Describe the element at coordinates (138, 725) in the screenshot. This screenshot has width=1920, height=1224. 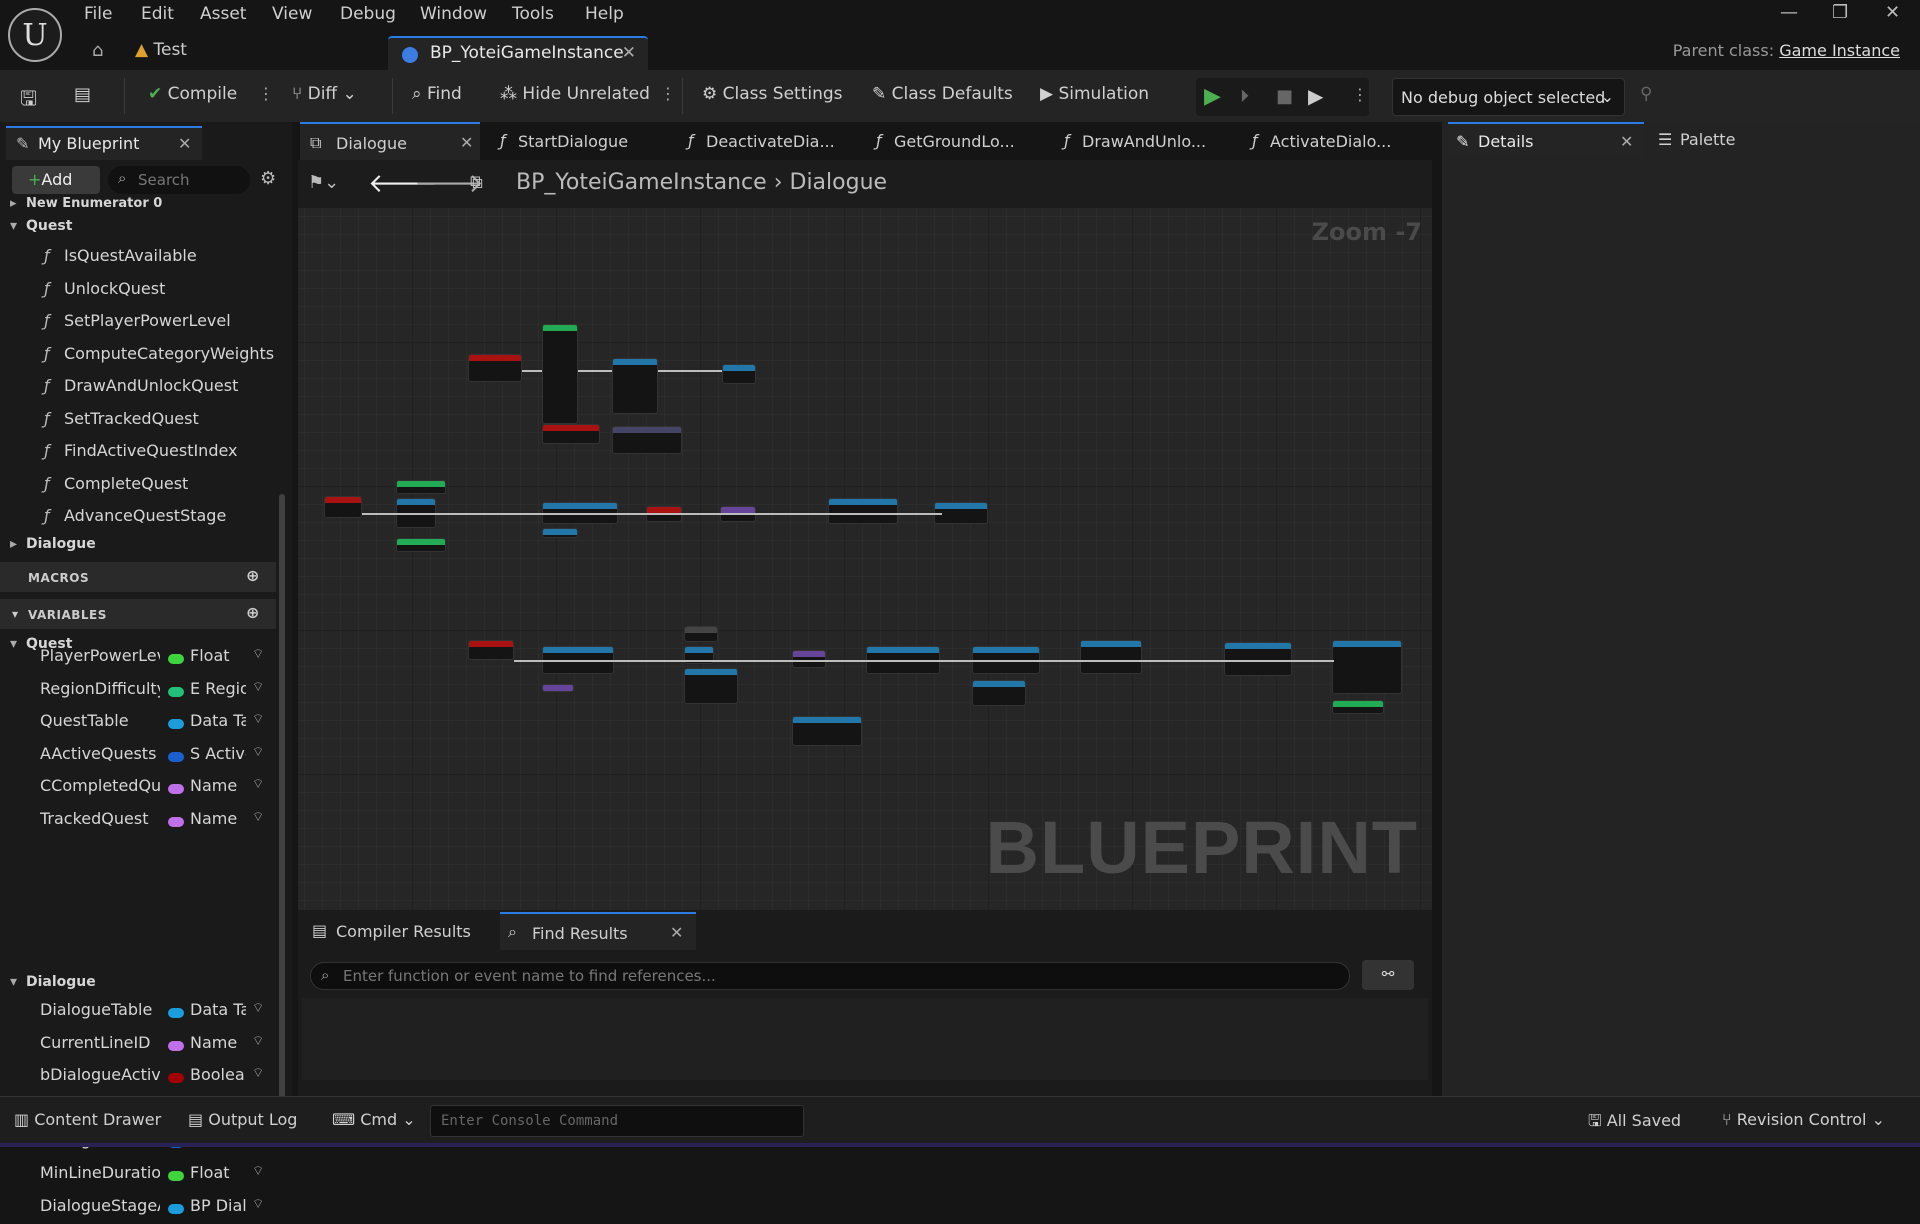
I see `variable-item: QuestTable Data Table ⌔` at that location.